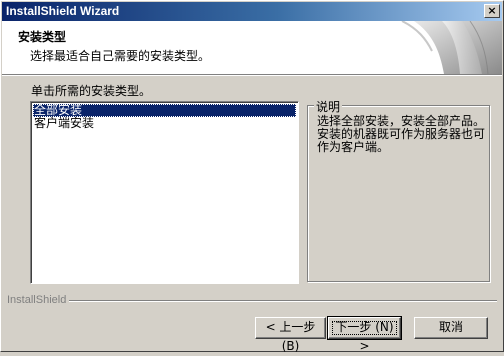 Image resolution: width=504 pixels, height=356 pixels. Describe the element at coordinates (328, 106) in the screenshot. I see `description-heading: 说明` at that location.